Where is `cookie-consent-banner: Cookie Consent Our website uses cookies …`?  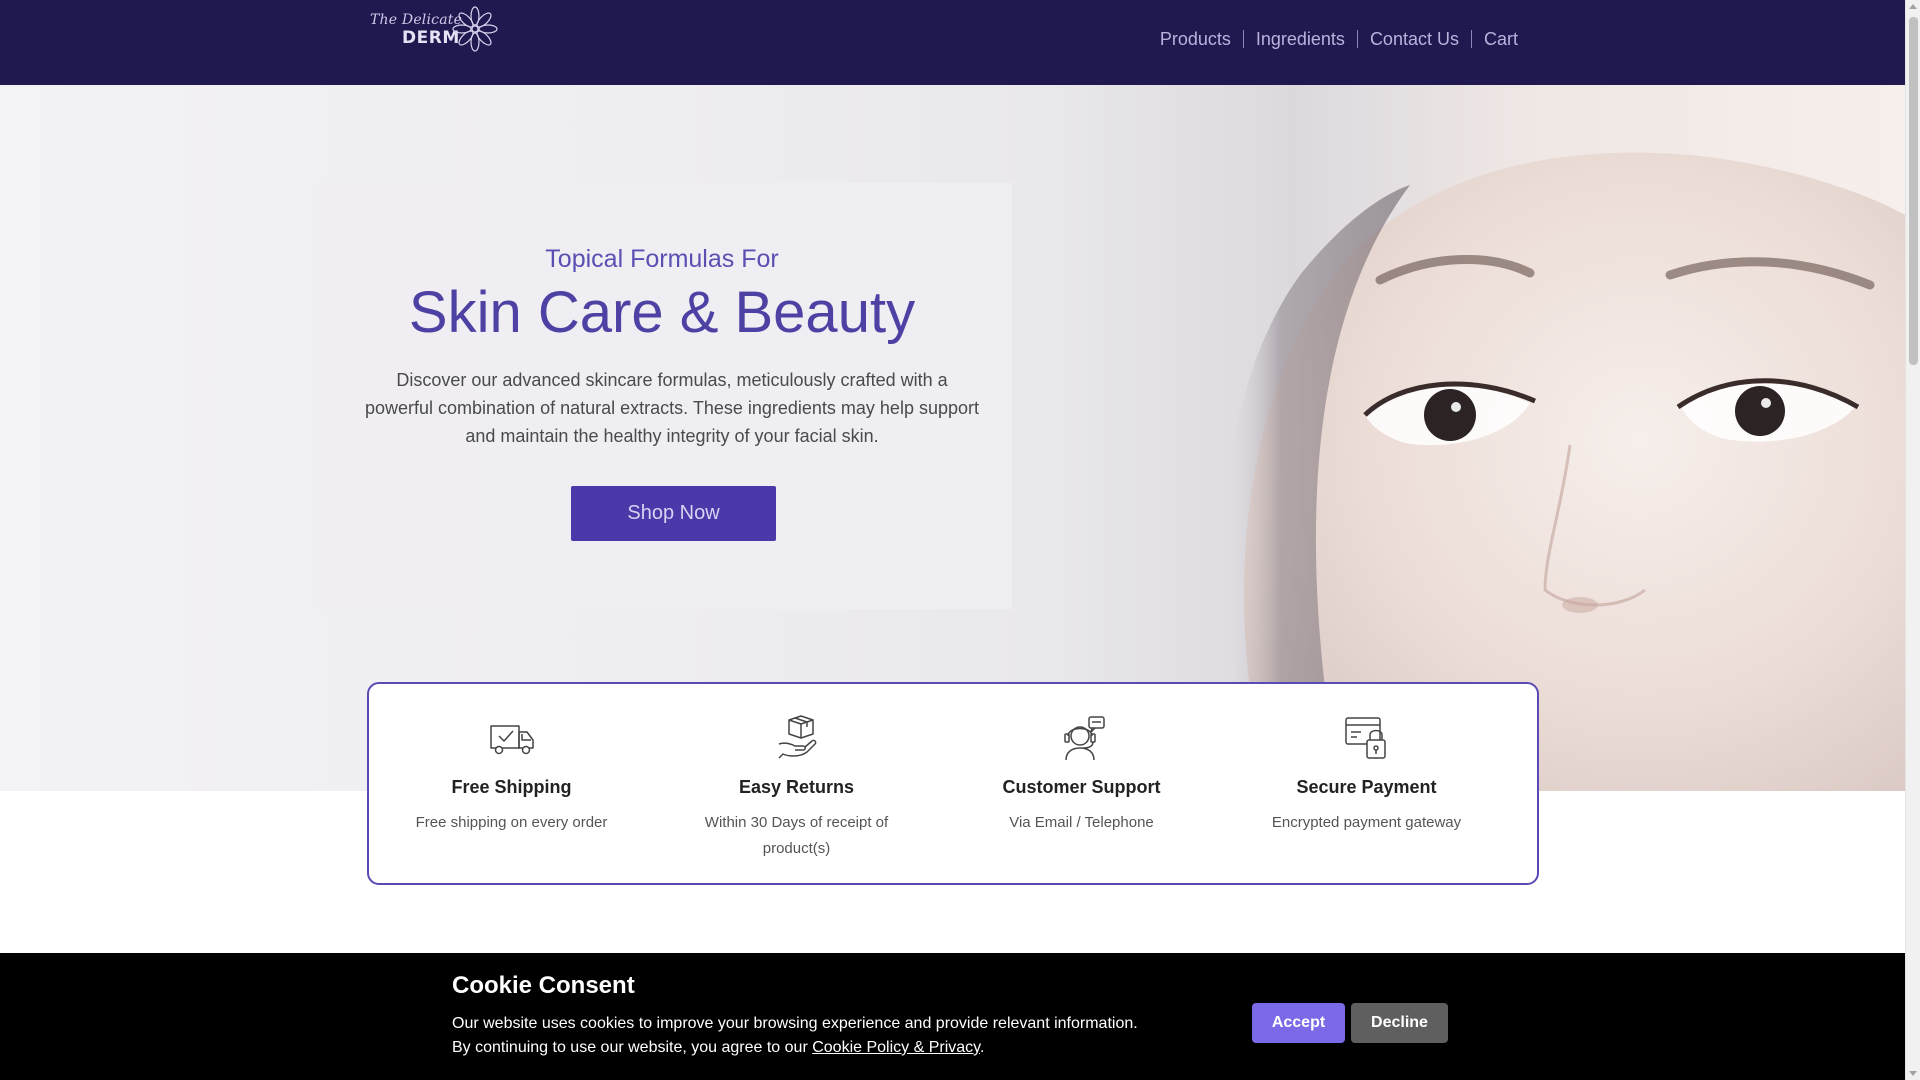 cookie-consent-banner: Cookie Consent Our website uses cookies … is located at coordinates (952, 1016).